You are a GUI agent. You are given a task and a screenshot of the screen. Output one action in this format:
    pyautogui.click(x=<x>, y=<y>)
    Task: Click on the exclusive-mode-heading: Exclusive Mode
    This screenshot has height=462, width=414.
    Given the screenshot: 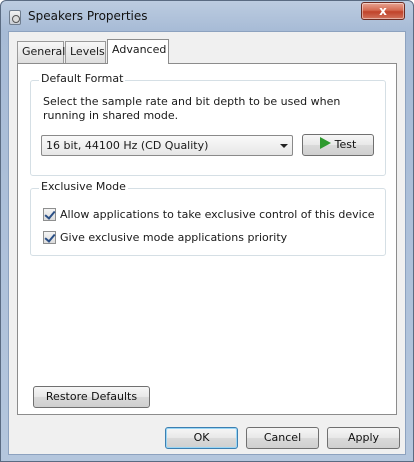 What is the action you would take?
    pyautogui.click(x=83, y=186)
    